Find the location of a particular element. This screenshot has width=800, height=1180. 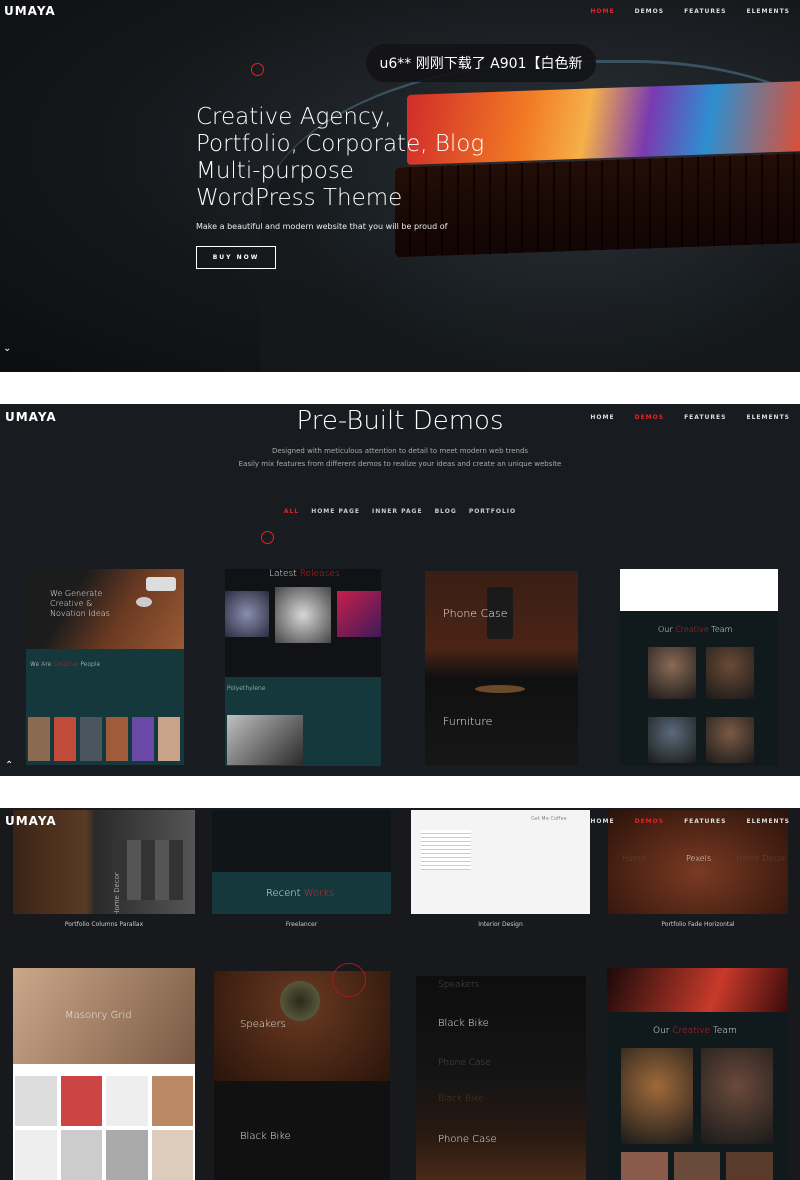

card-caption: Portfolio Columns Parallax is located at coordinates (104, 924).